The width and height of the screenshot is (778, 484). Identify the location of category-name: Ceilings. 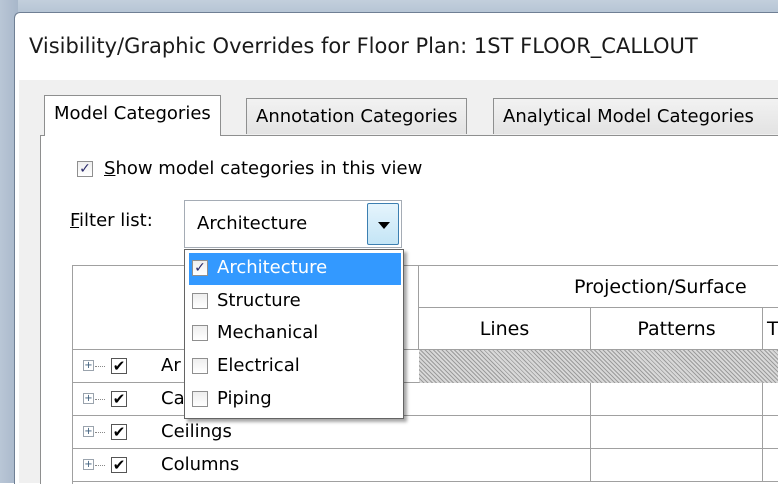
(196, 431).